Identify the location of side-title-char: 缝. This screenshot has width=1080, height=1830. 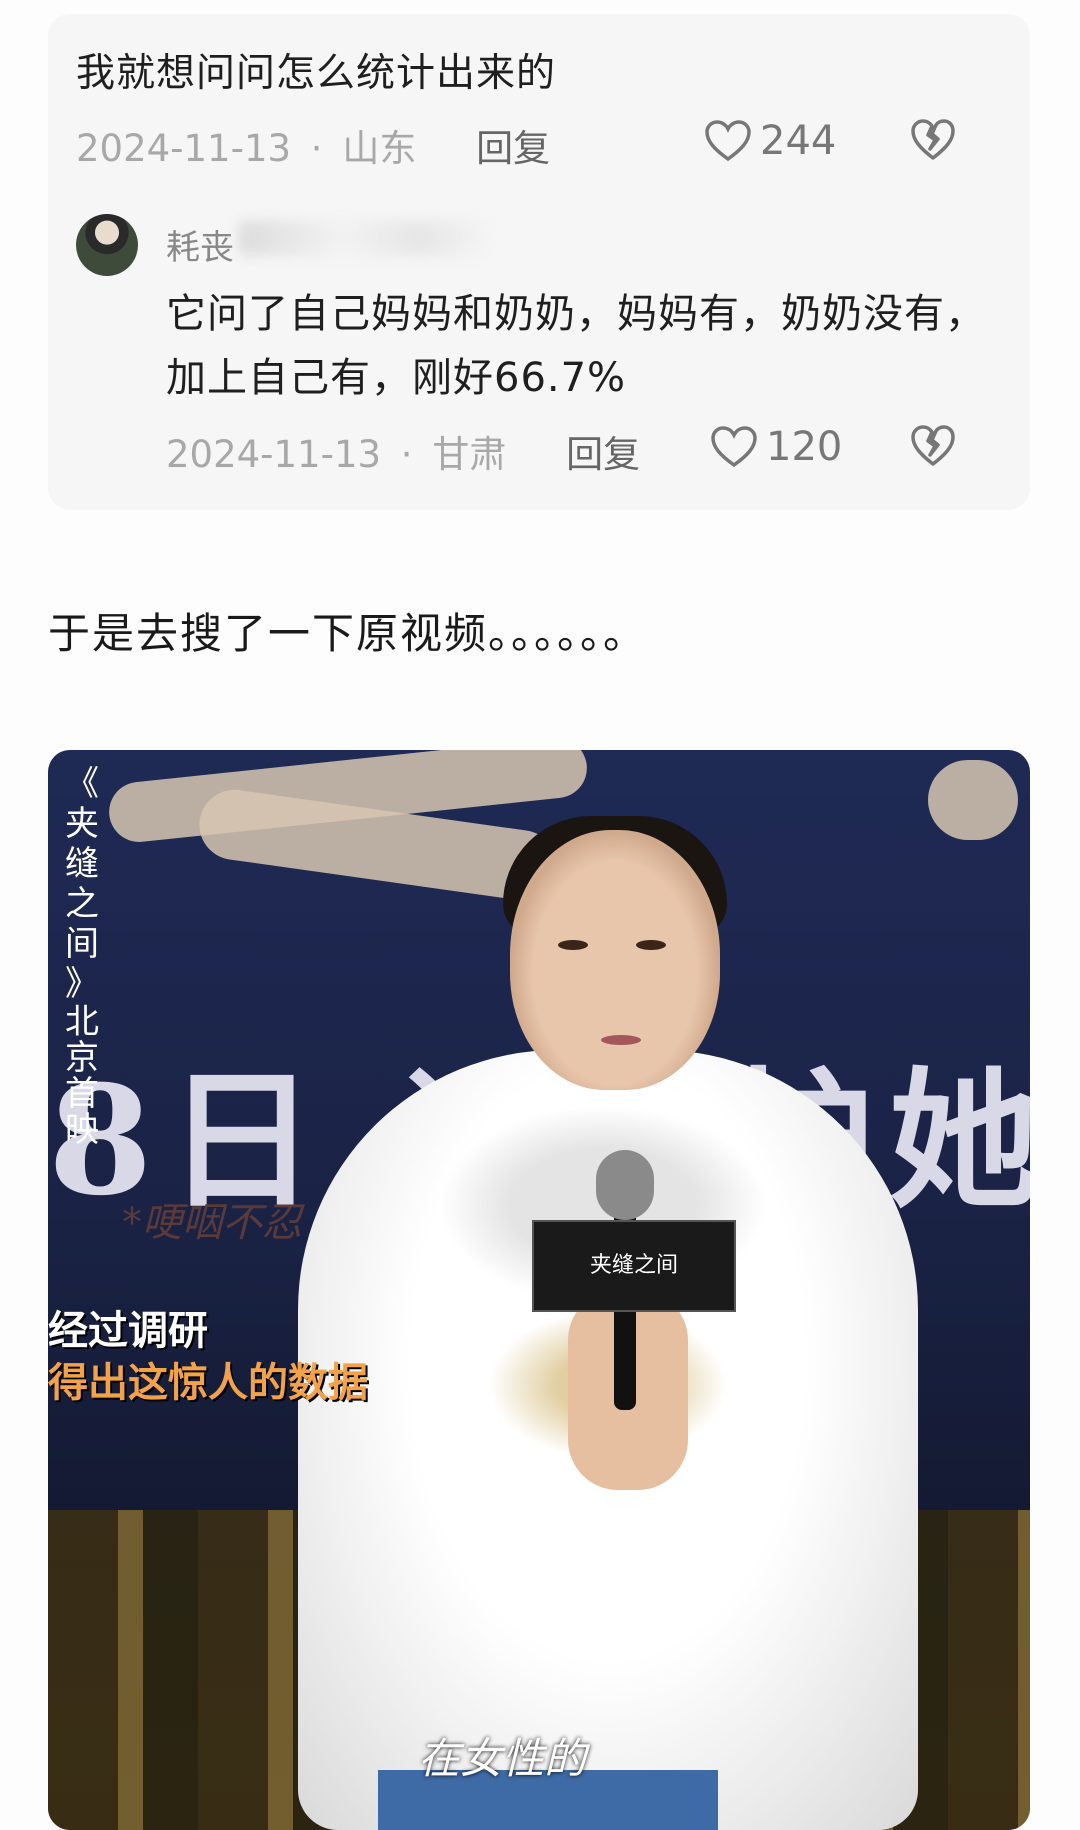
(82, 864).